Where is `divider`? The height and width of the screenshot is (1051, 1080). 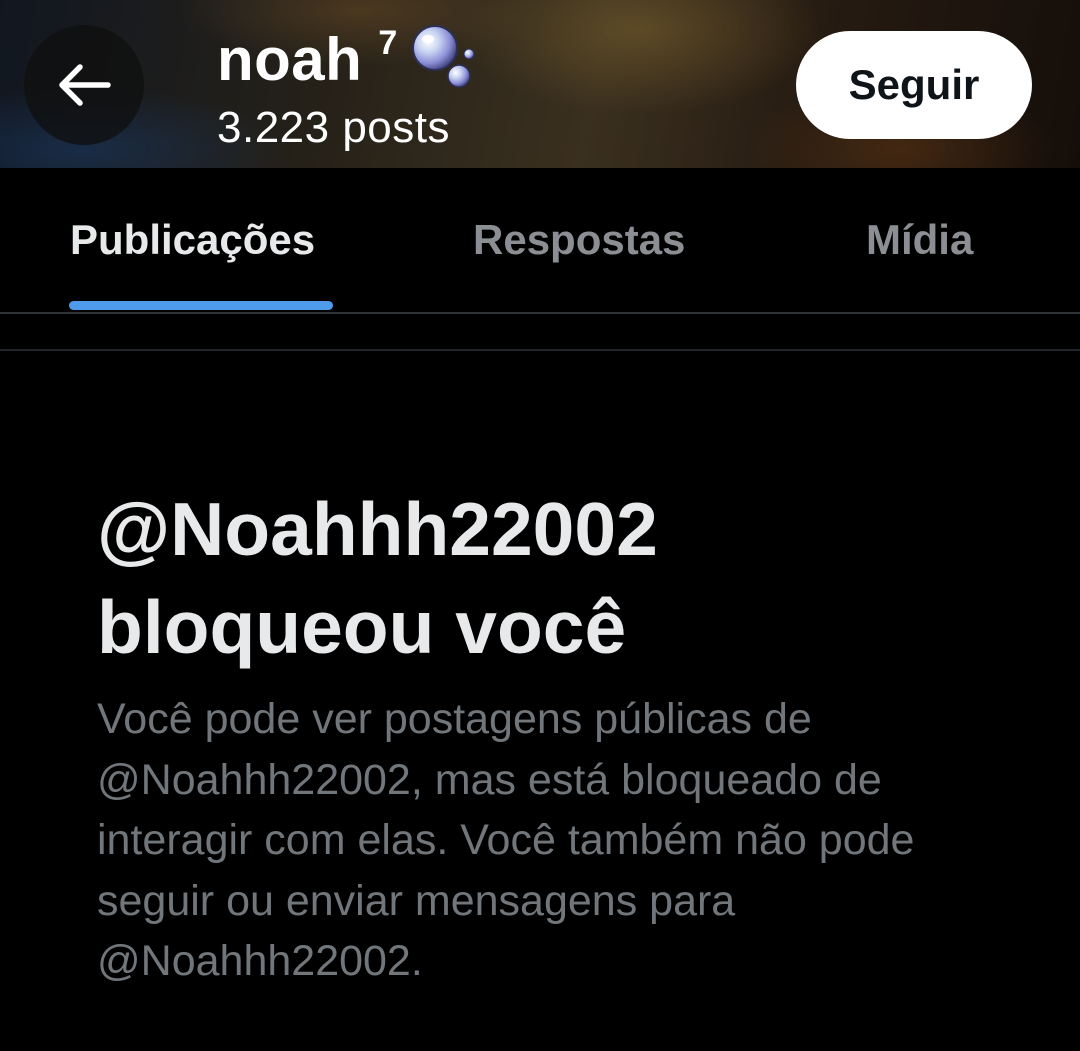 divider is located at coordinates (540, 350).